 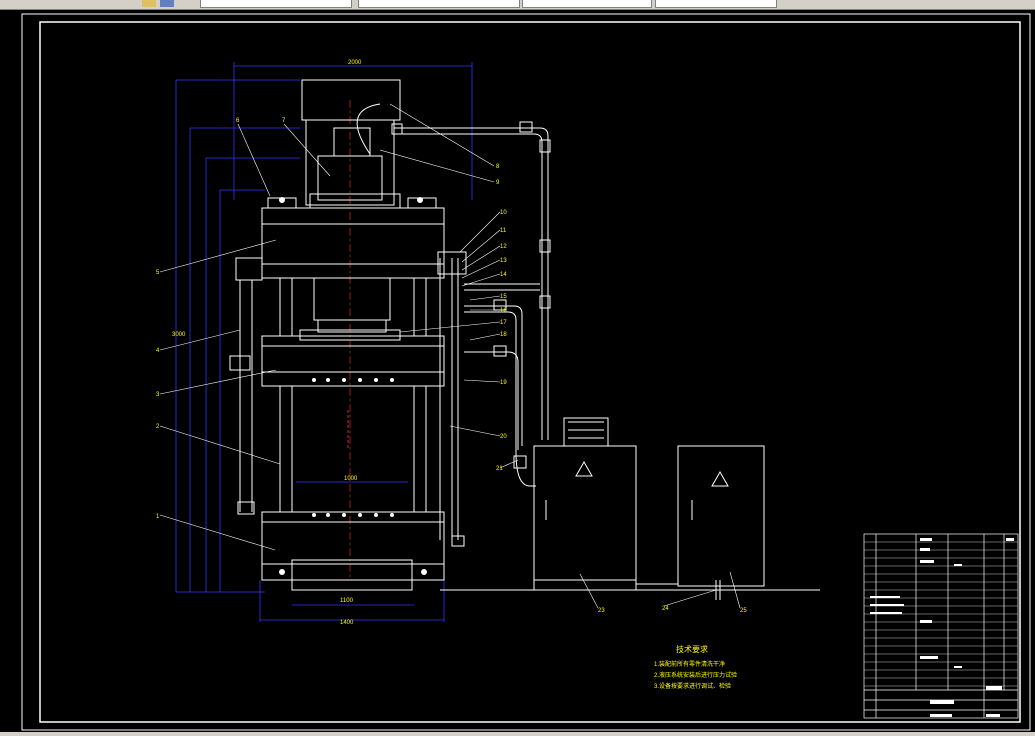 I want to click on svg-text: 1000, so click(x=351, y=479).